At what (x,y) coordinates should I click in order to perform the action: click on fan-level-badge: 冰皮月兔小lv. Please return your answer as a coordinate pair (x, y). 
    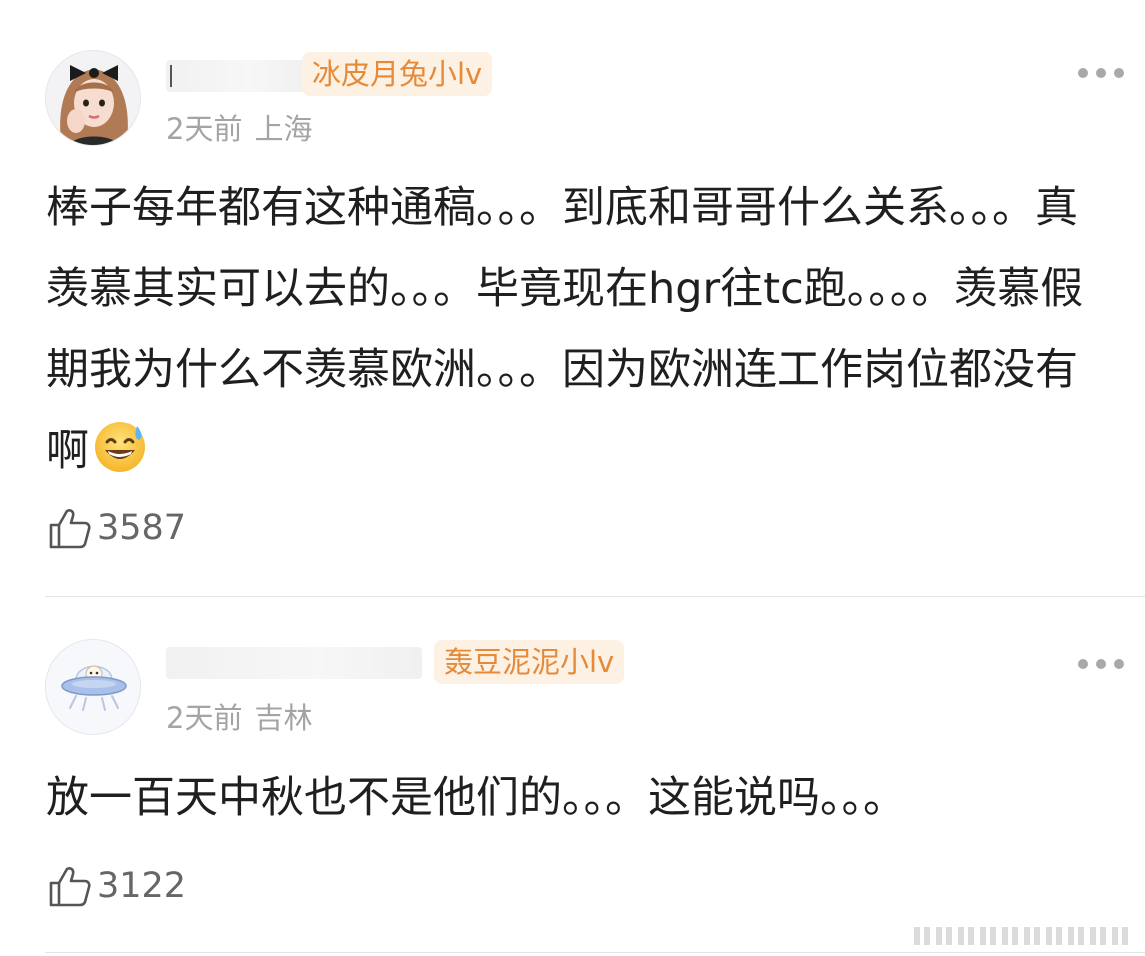
    Looking at the image, I should click on (397, 74).